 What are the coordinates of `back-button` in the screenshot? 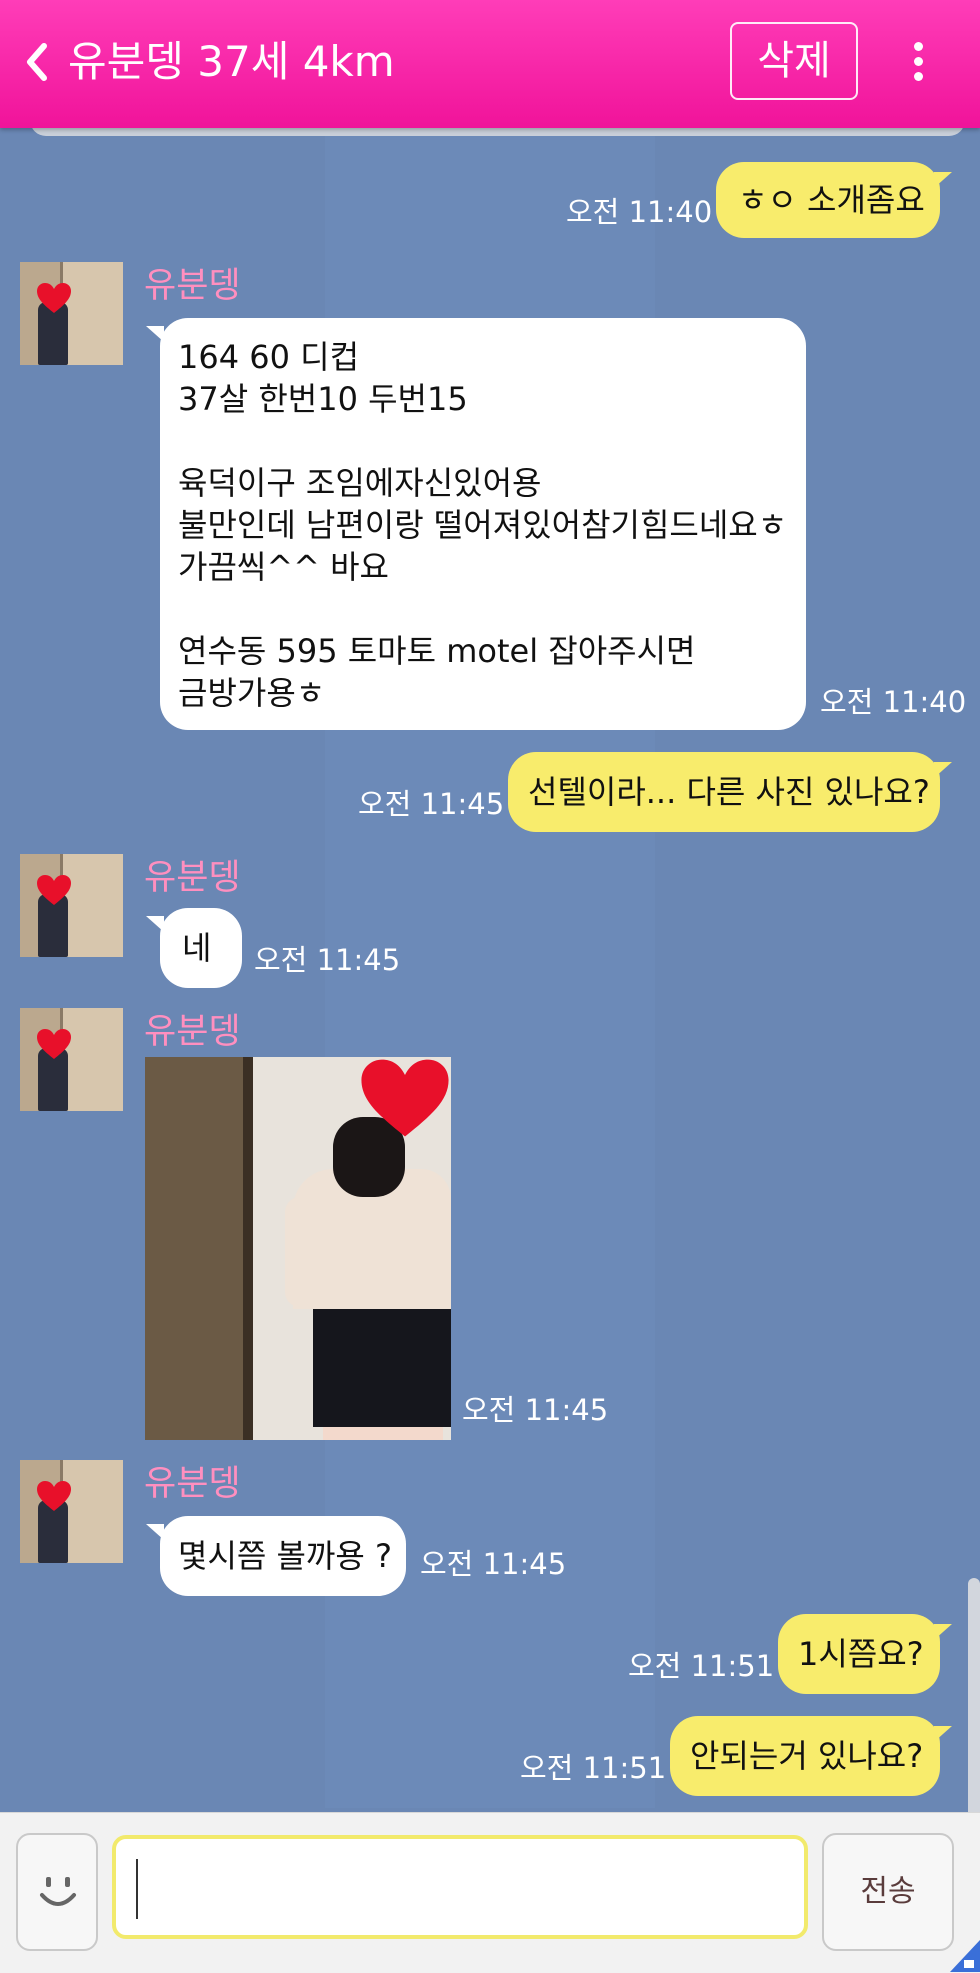 It's located at (44, 62).